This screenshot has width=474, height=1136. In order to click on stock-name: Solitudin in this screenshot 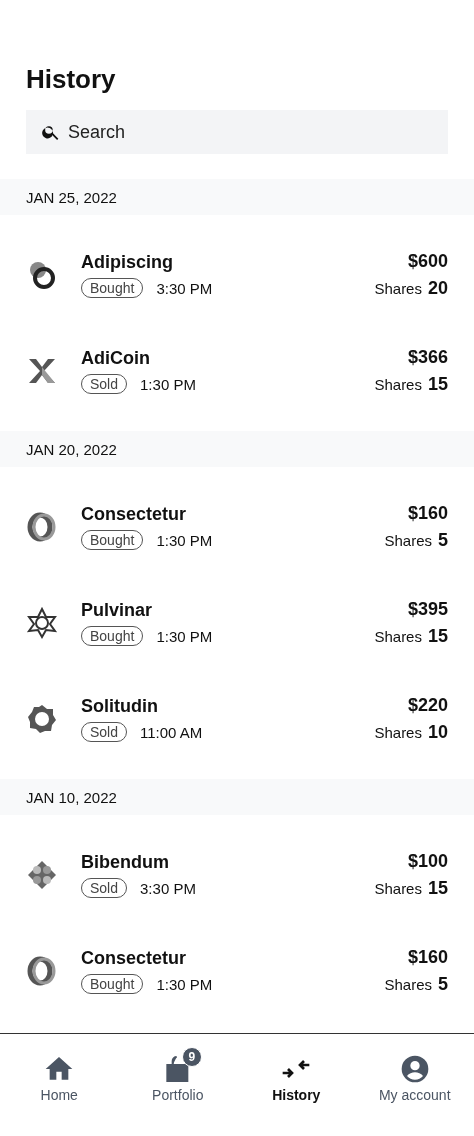, I will do `click(120, 706)`.